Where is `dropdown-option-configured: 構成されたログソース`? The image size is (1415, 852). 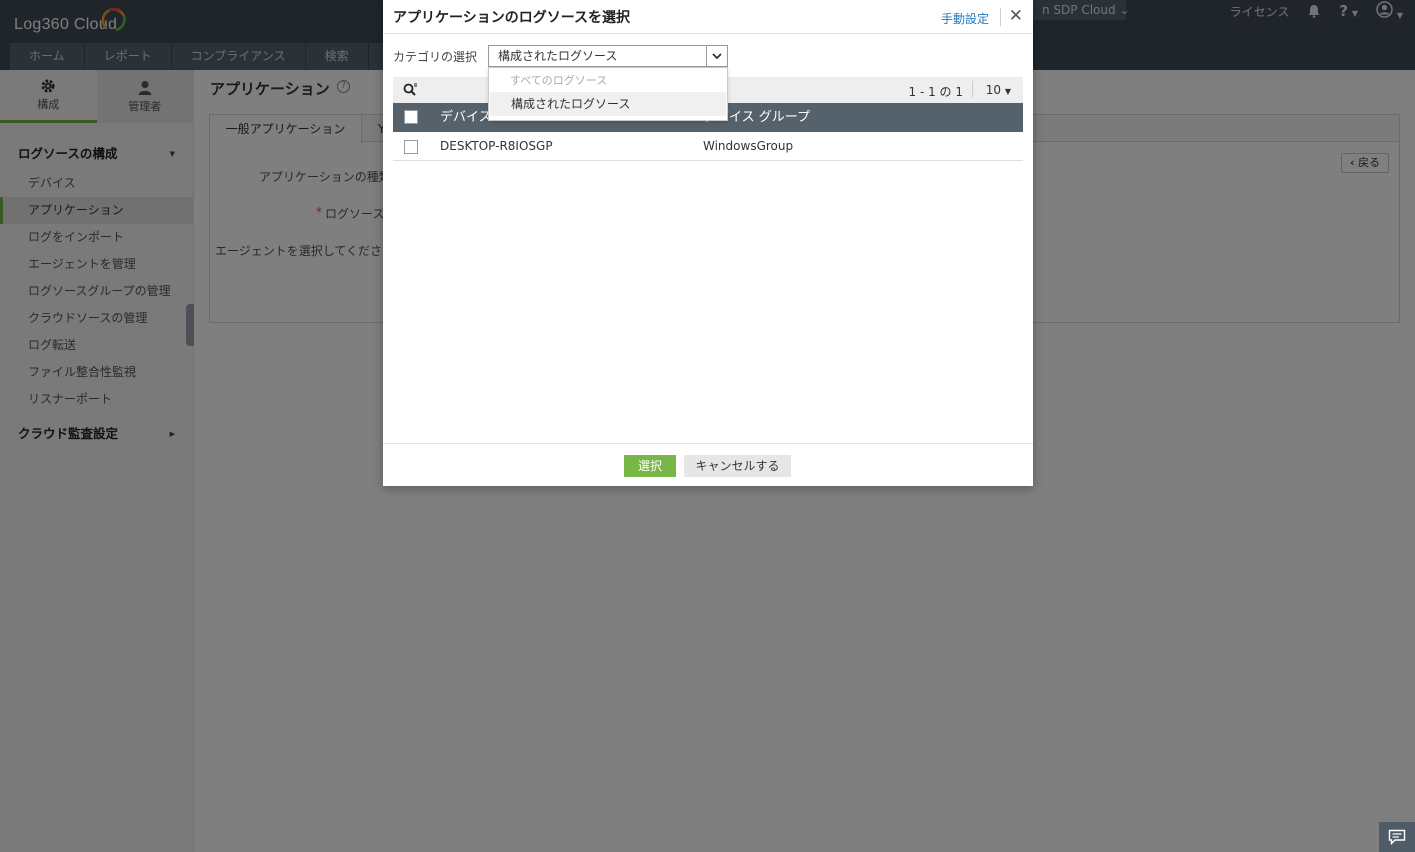
dropdown-option-configured: 構成されたログソース is located at coordinates (608, 104).